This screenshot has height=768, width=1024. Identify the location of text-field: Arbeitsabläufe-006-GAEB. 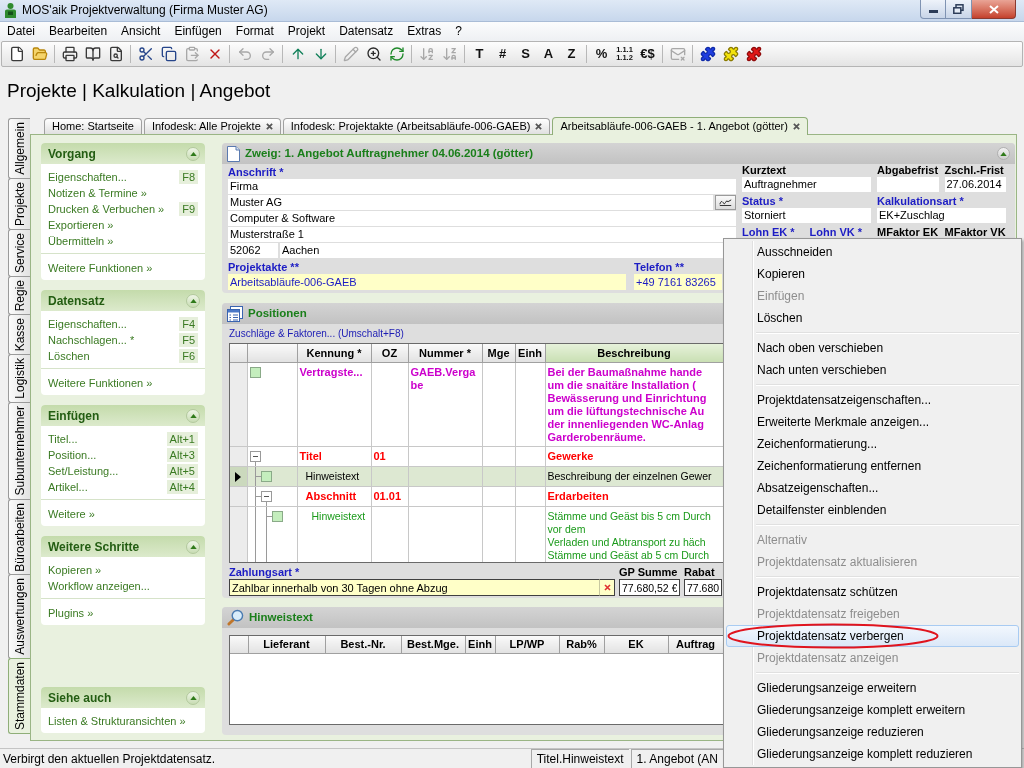
(427, 282).